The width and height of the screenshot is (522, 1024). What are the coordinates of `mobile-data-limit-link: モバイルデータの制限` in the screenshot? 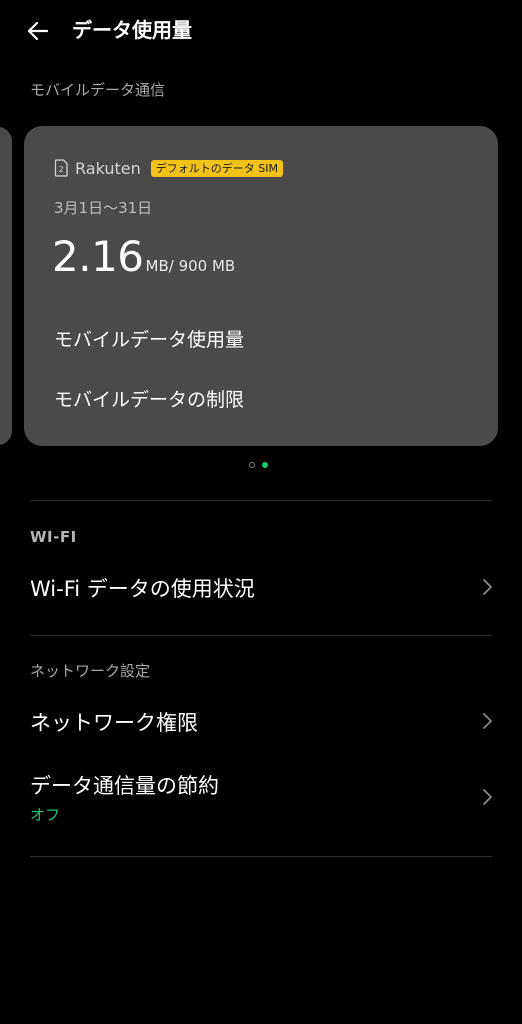 It's located at (149, 398).